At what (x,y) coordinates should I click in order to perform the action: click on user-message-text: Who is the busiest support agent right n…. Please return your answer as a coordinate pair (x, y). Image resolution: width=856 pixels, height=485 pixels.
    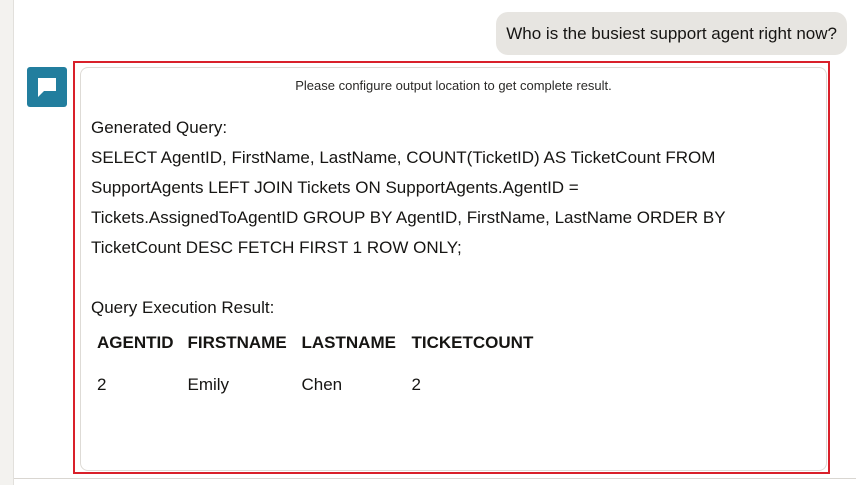
    Looking at the image, I should click on (671, 33).